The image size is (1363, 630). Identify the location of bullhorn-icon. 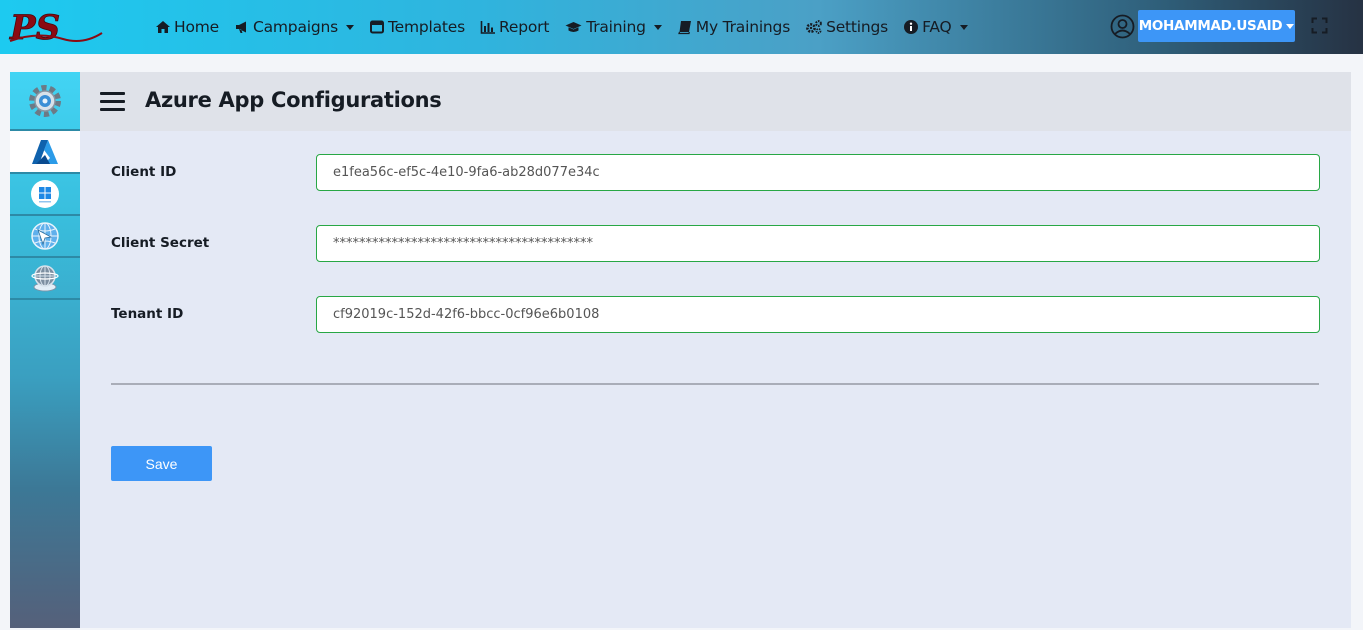
(240, 27).